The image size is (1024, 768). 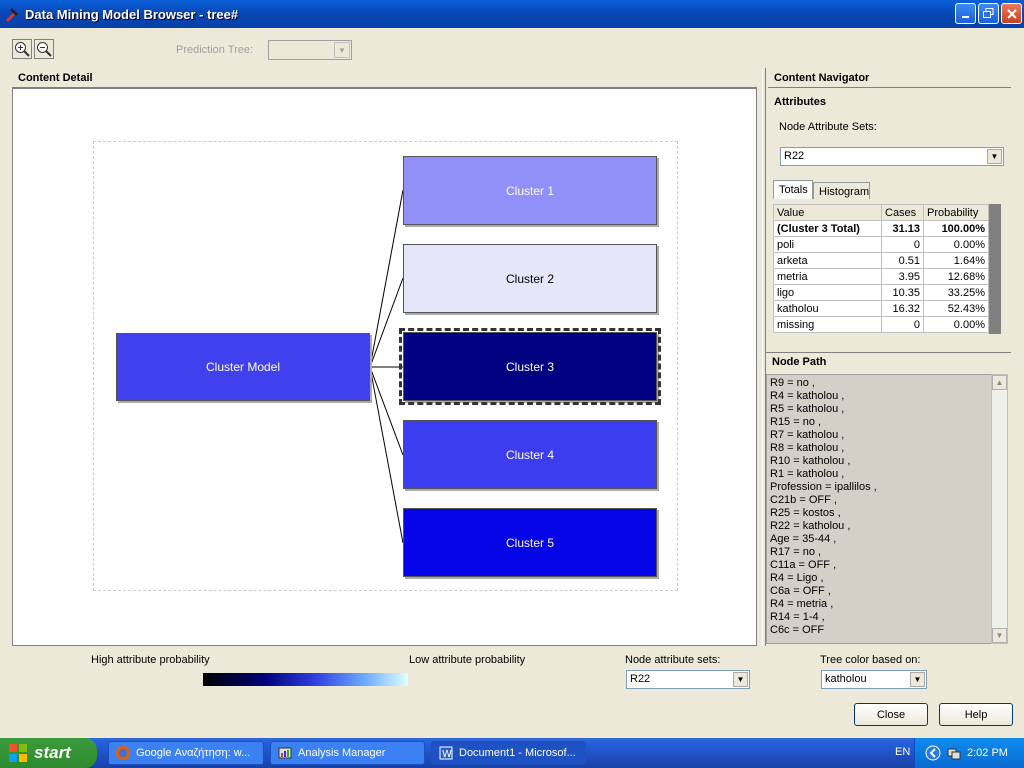 I want to click on tab-totals: Totals, so click(x=793, y=189).